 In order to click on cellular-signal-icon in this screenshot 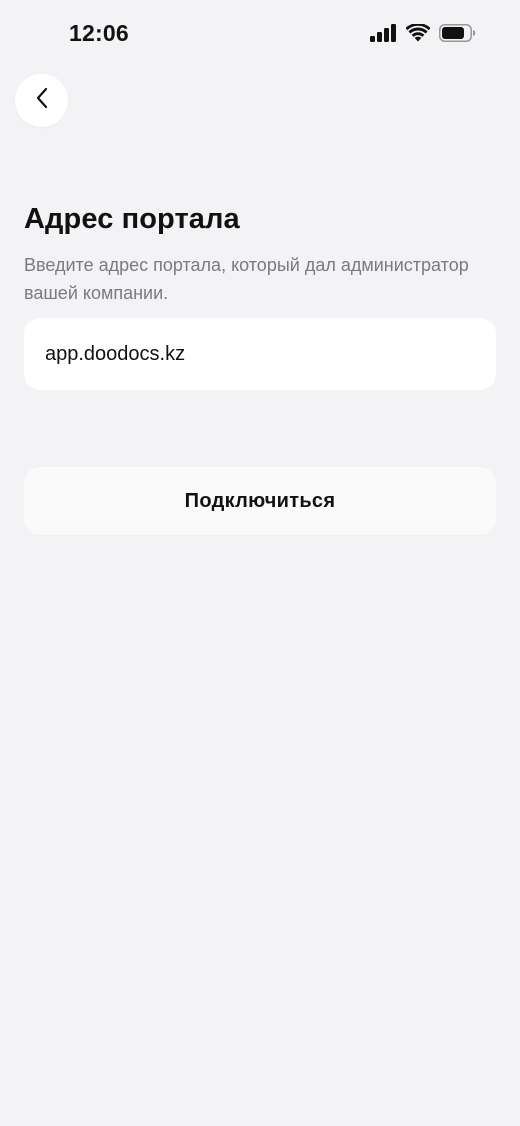, I will do `click(383, 33)`.